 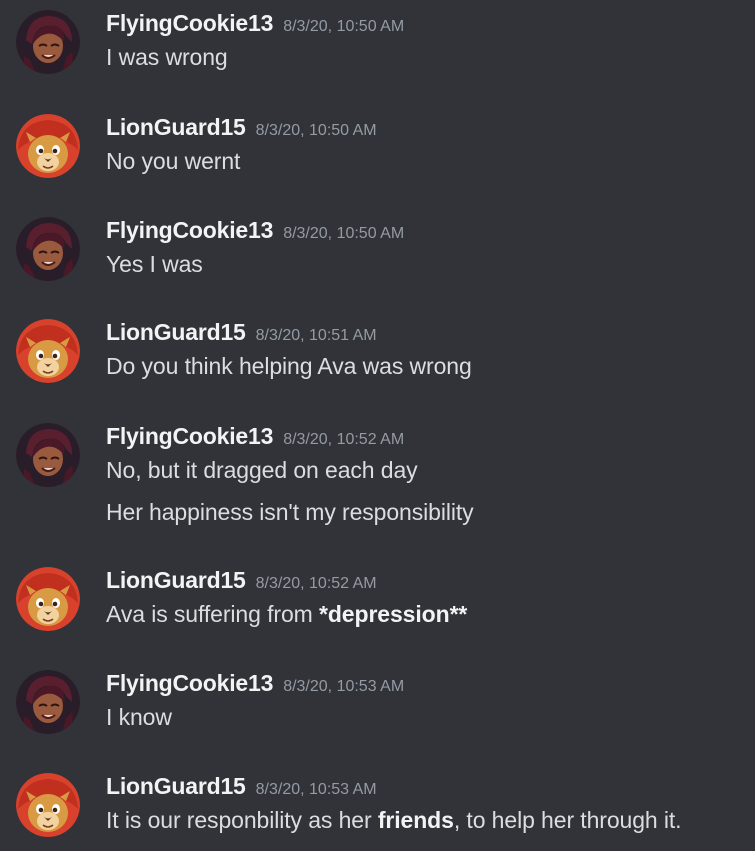 What do you see at coordinates (384, 614) in the screenshot?
I see `bold-text: *depression` at bounding box center [384, 614].